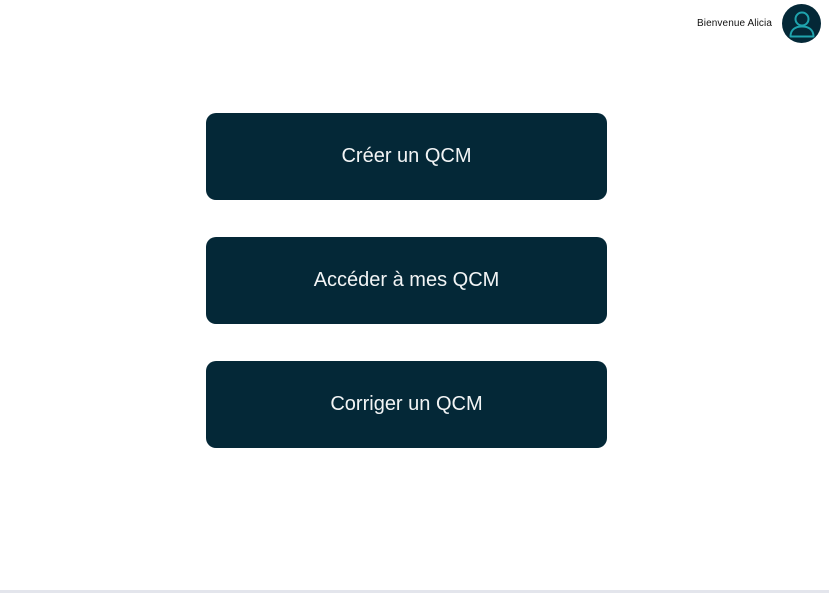 This screenshot has height=593, width=829. I want to click on user-icon, so click(801, 24).